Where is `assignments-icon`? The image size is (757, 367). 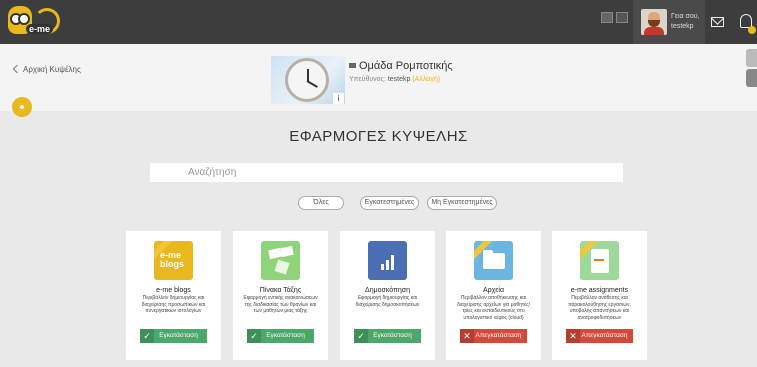
assignments-icon is located at coordinates (599, 260).